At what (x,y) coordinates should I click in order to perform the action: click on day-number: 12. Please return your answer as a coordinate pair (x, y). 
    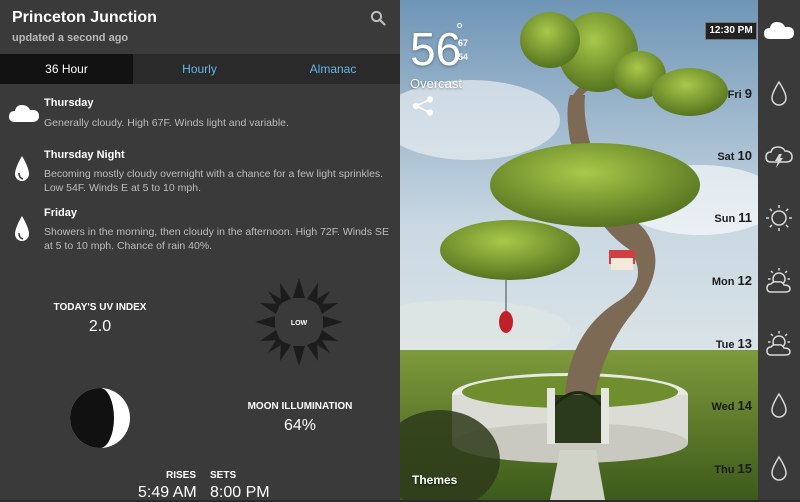
    Looking at the image, I should click on (744, 280).